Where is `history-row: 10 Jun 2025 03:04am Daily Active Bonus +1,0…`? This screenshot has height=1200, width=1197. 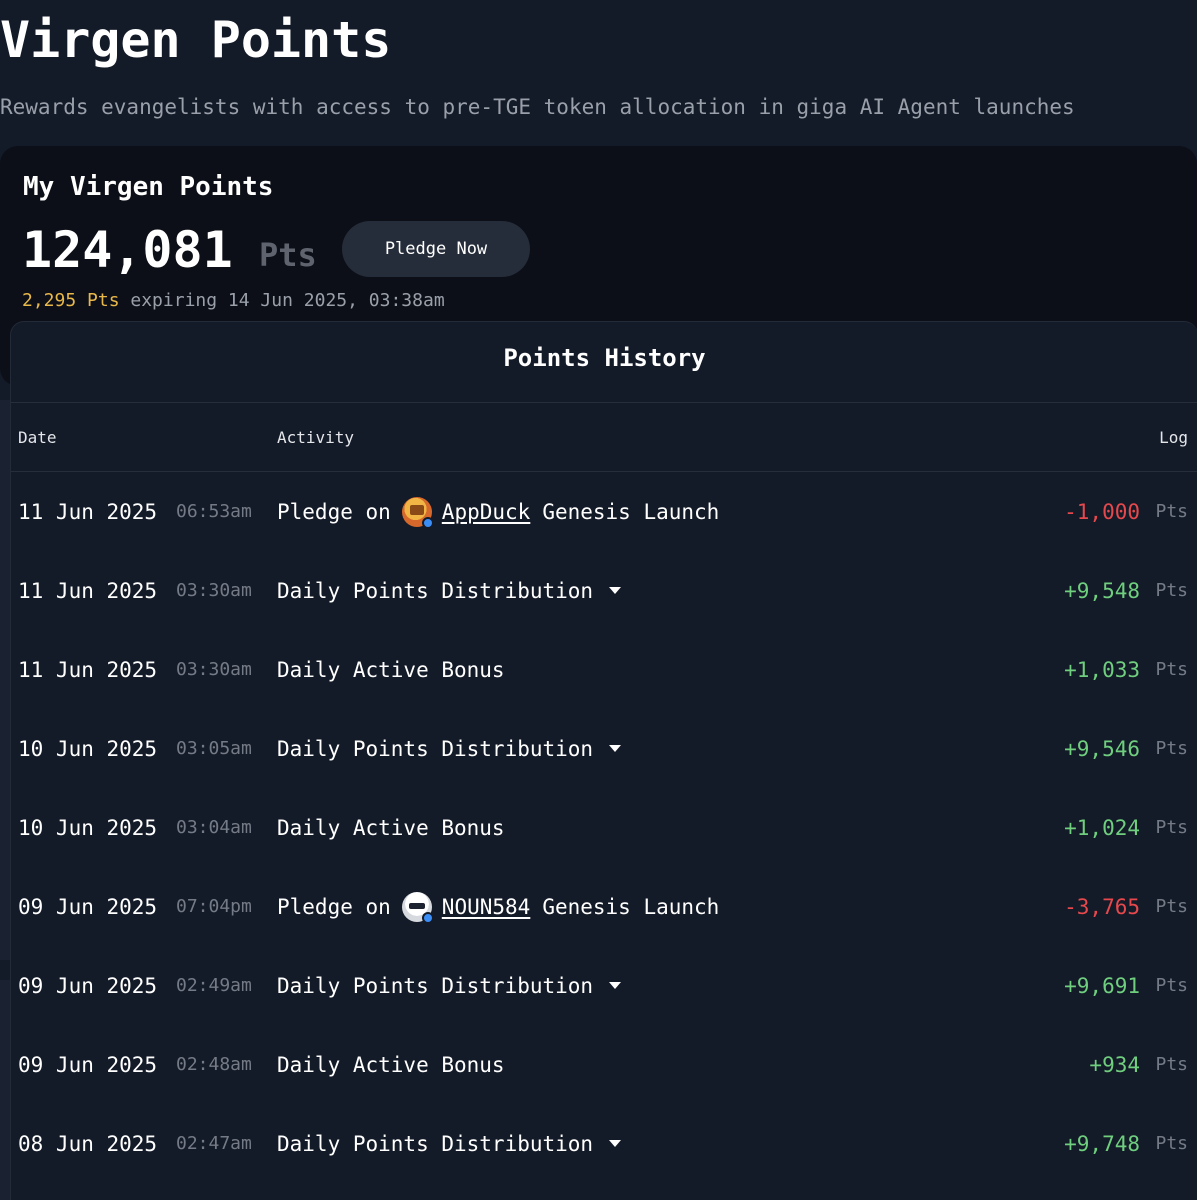
history-row: 10 Jun 2025 03:04am Daily Active Bonus +1,0… is located at coordinates (604, 827).